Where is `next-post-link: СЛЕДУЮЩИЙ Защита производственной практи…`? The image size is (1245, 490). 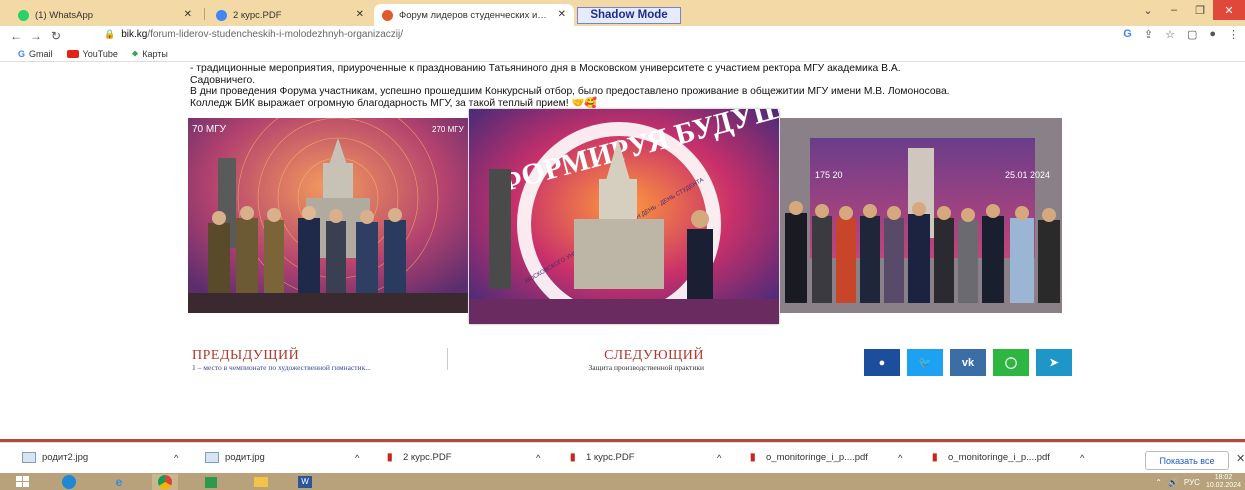
next-post-link: СЛЕДУЮЩИЙ Защита производственной практи… is located at coordinates (619, 360).